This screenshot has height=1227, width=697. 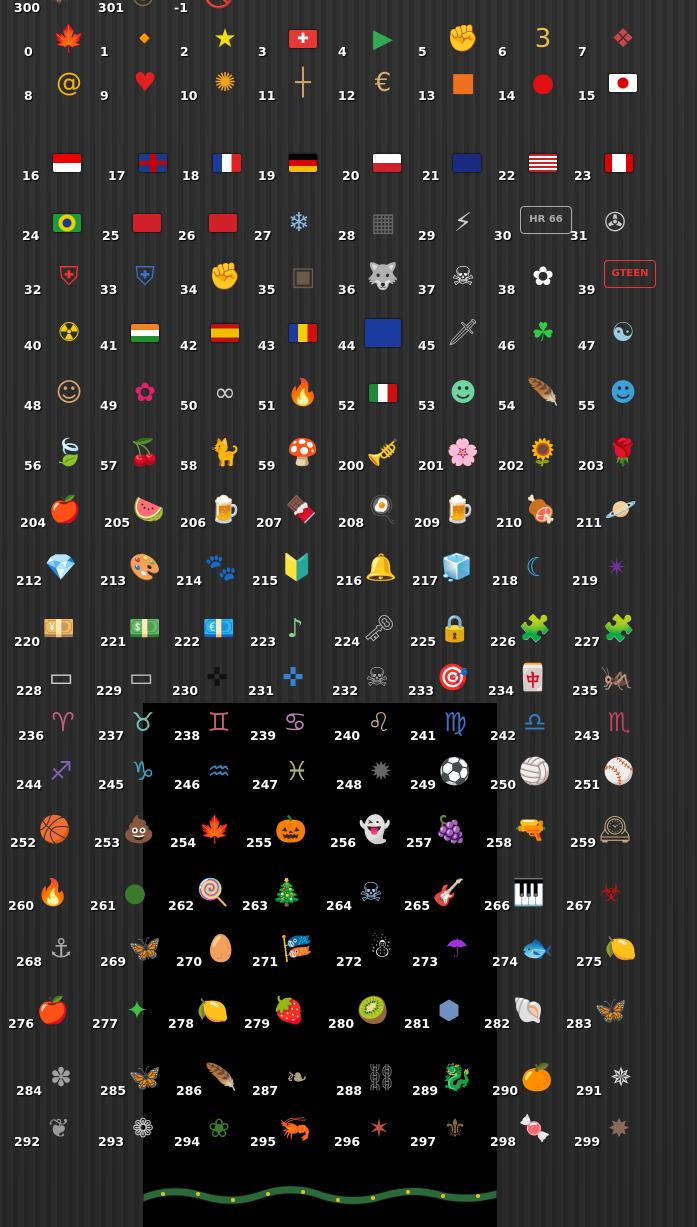 I want to click on icon-number-label: 278, so click(x=181, y=1023).